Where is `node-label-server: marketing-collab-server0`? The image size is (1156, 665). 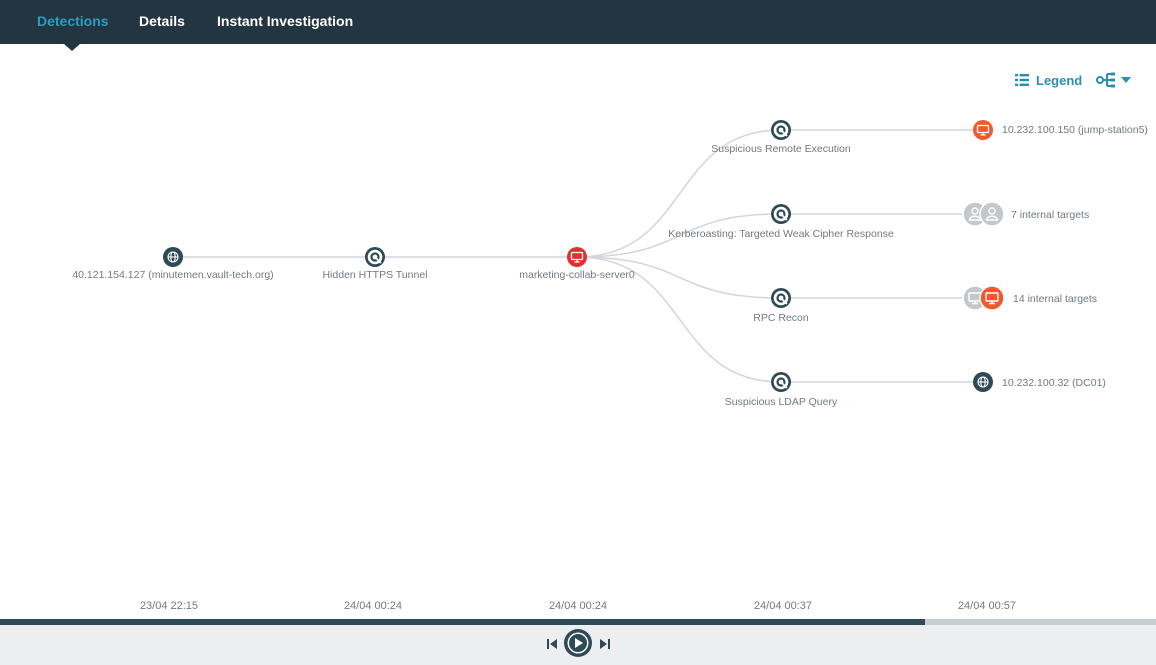
node-label-server: marketing-collab-server0 is located at coordinates (577, 275).